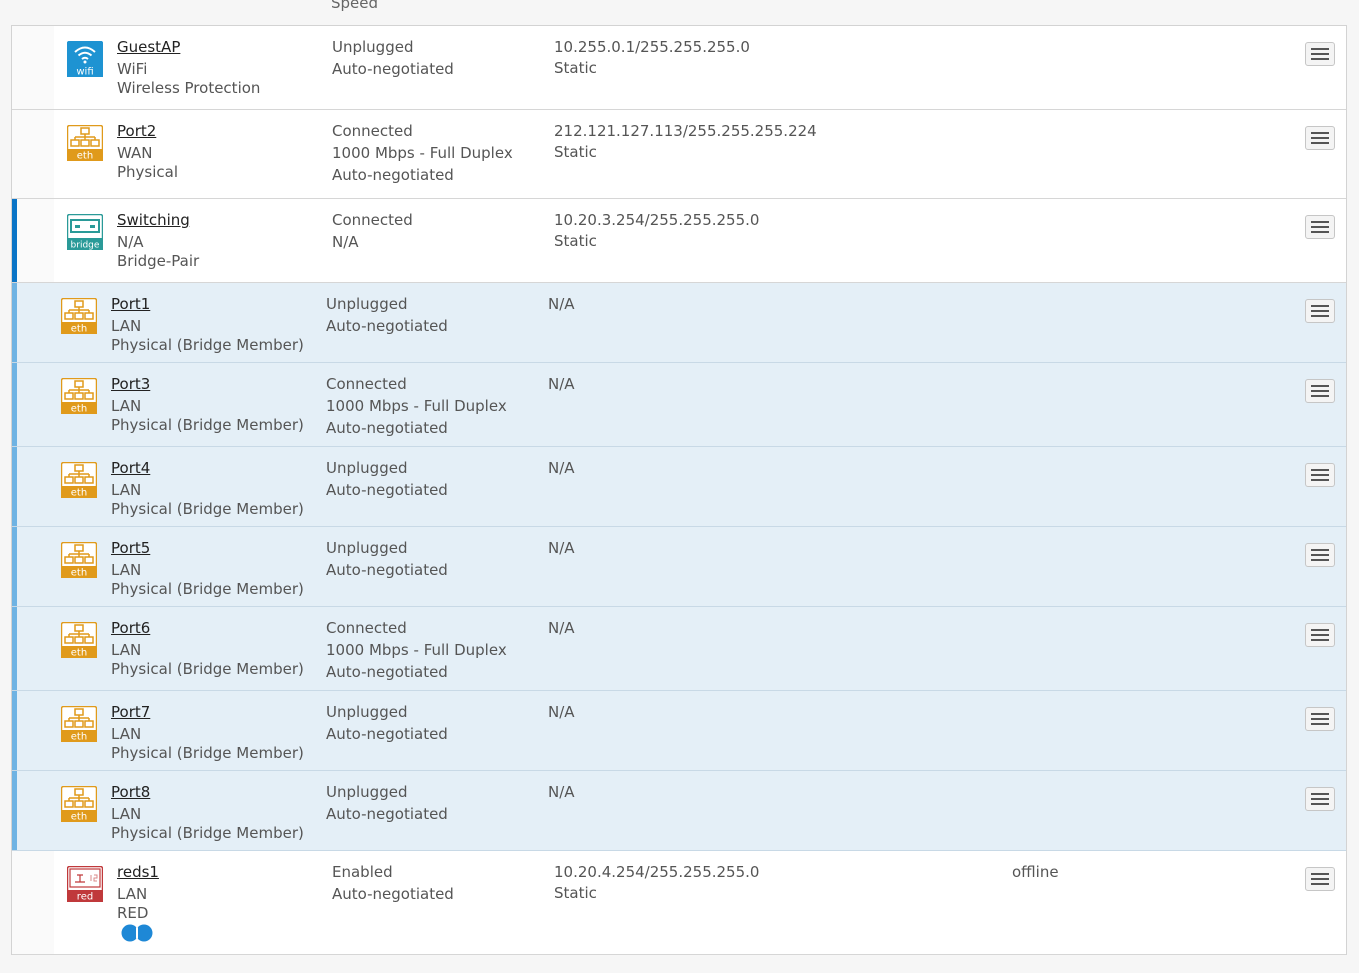 This screenshot has width=1359, height=973. I want to click on interface-name-link: Port2, so click(136, 131).